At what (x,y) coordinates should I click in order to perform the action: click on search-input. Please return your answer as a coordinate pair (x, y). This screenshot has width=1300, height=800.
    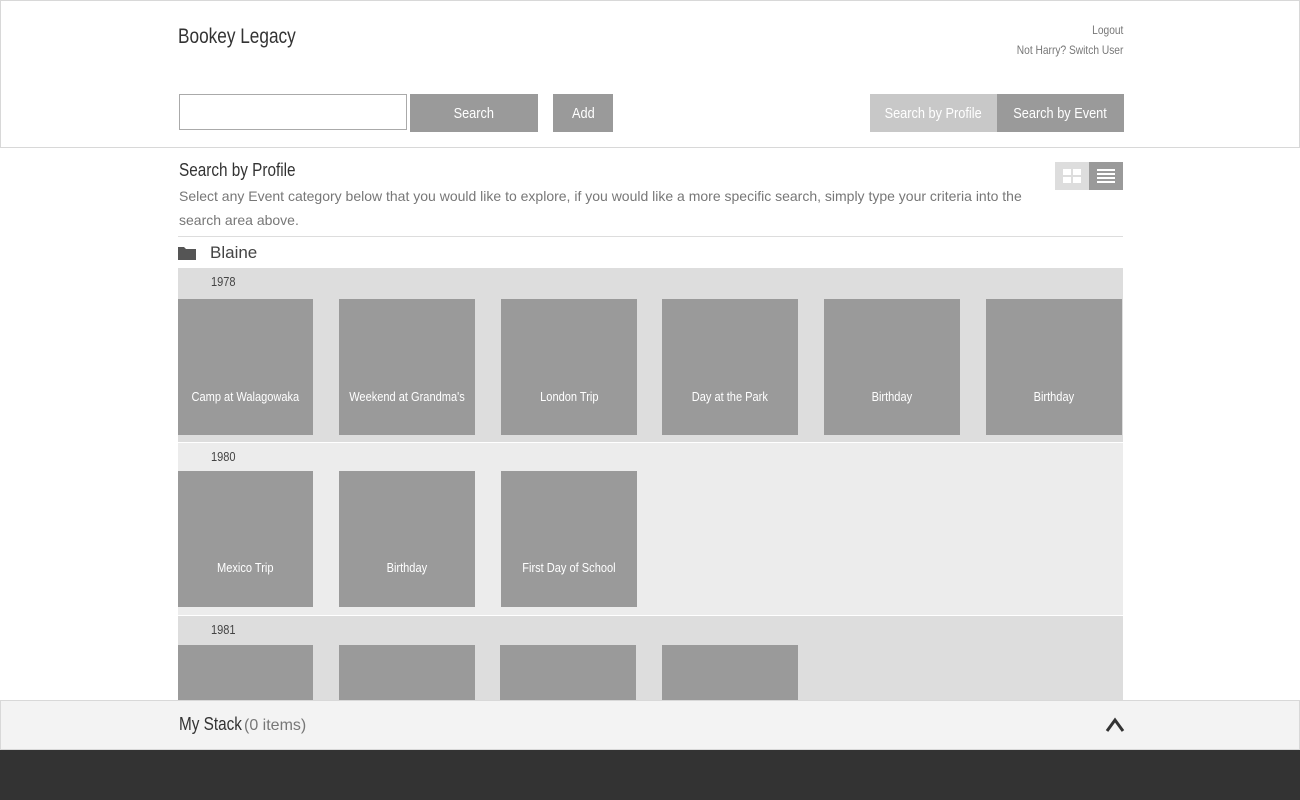
    Looking at the image, I should click on (293, 112).